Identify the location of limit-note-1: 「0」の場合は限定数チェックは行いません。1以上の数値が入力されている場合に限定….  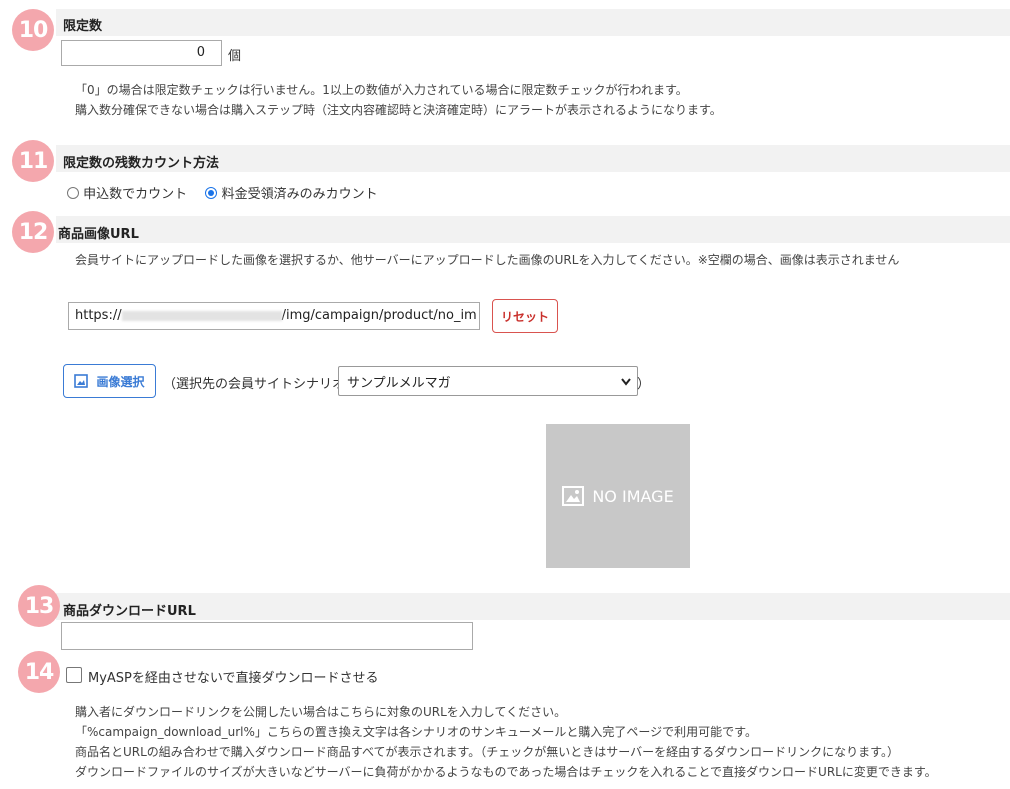
(381, 90).